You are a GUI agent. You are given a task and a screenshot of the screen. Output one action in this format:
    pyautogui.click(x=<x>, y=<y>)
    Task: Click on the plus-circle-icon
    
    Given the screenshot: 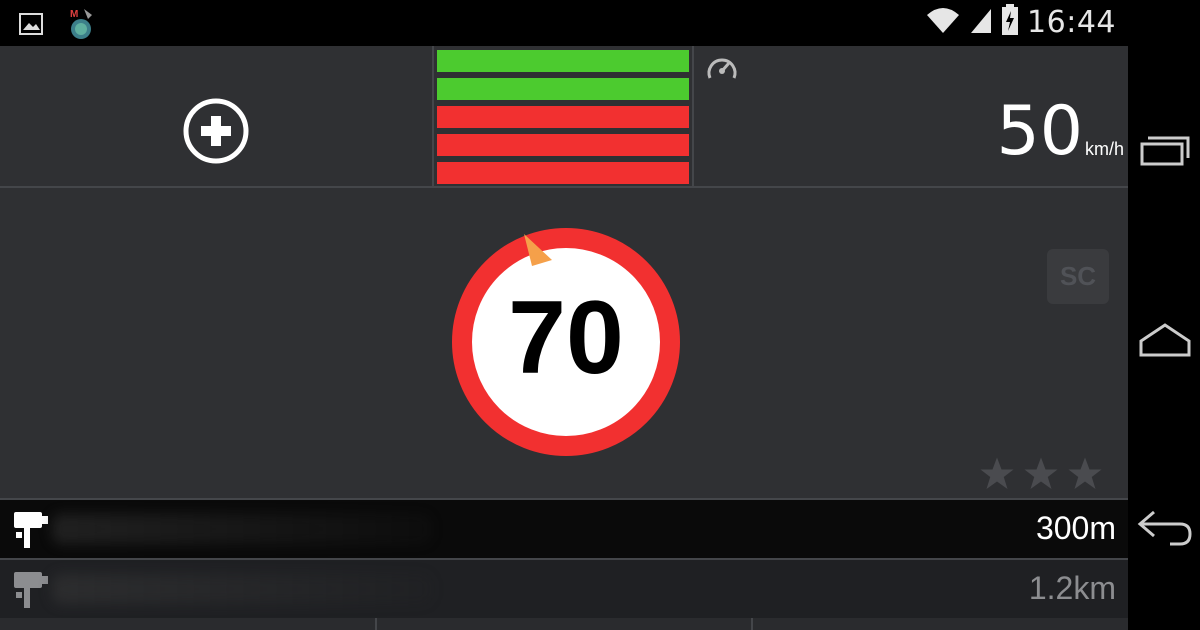 What is the action you would take?
    pyautogui.click(x=216, y=131)
    